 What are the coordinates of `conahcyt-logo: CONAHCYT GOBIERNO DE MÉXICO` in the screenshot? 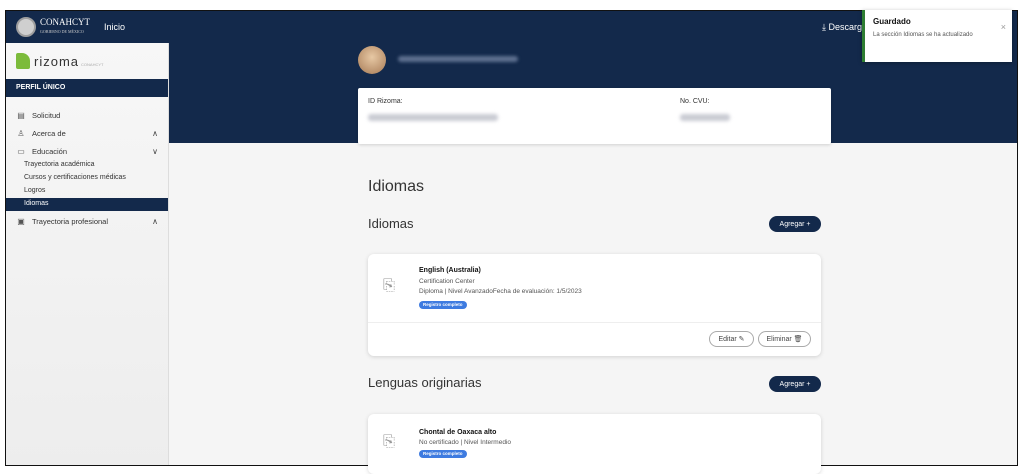 It's located at (53, 27).